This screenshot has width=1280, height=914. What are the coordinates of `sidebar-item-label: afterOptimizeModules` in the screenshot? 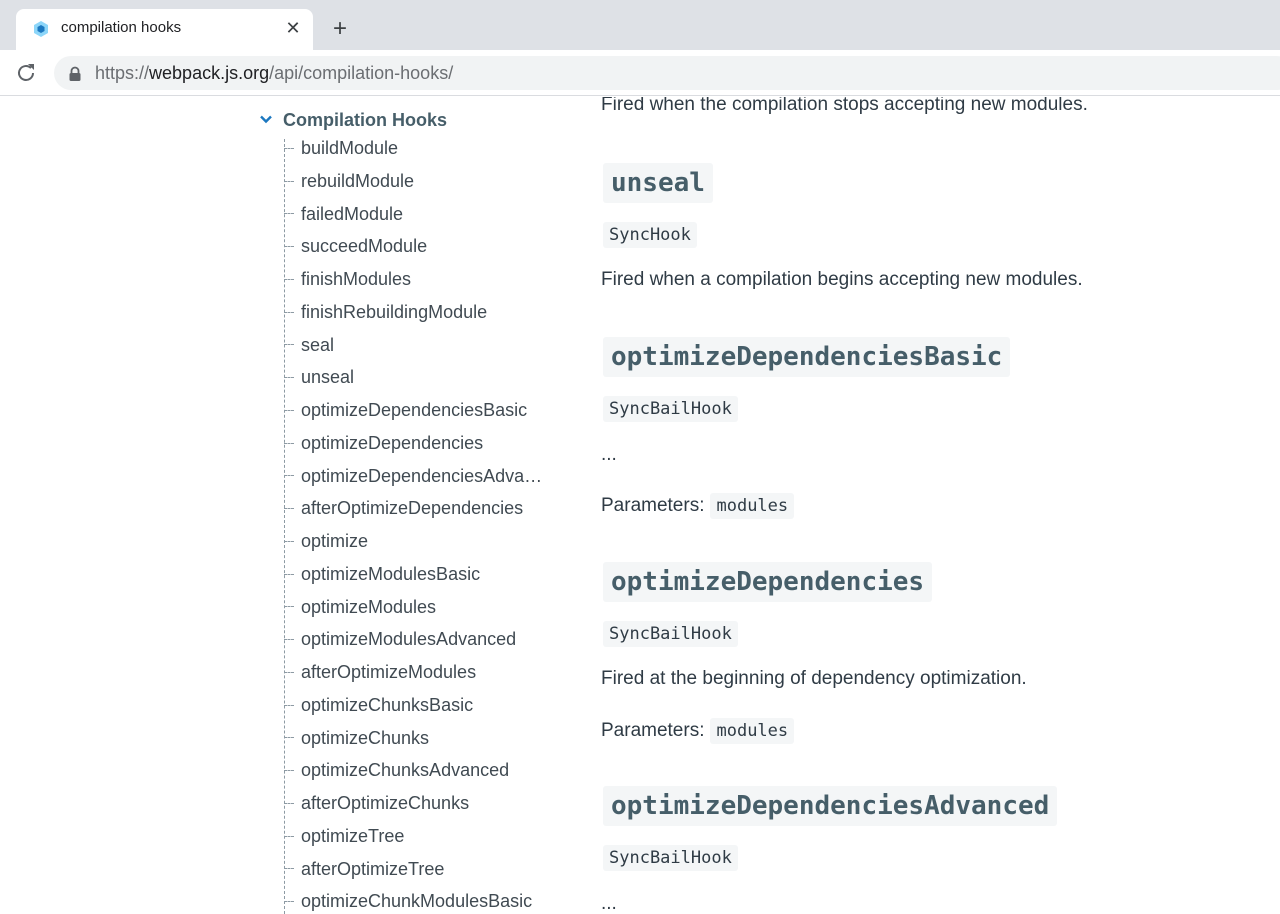 It's located at (389, 672).